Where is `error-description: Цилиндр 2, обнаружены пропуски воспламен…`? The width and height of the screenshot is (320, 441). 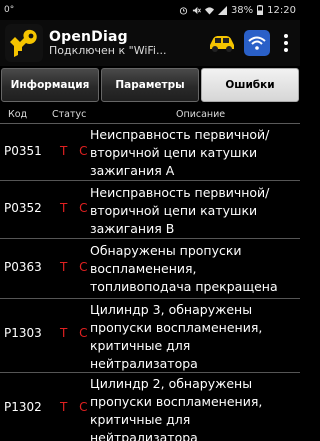 error-description: Цилиндр 2, обнаружены пропуски воспламен… is located at coordinates (176, 408).